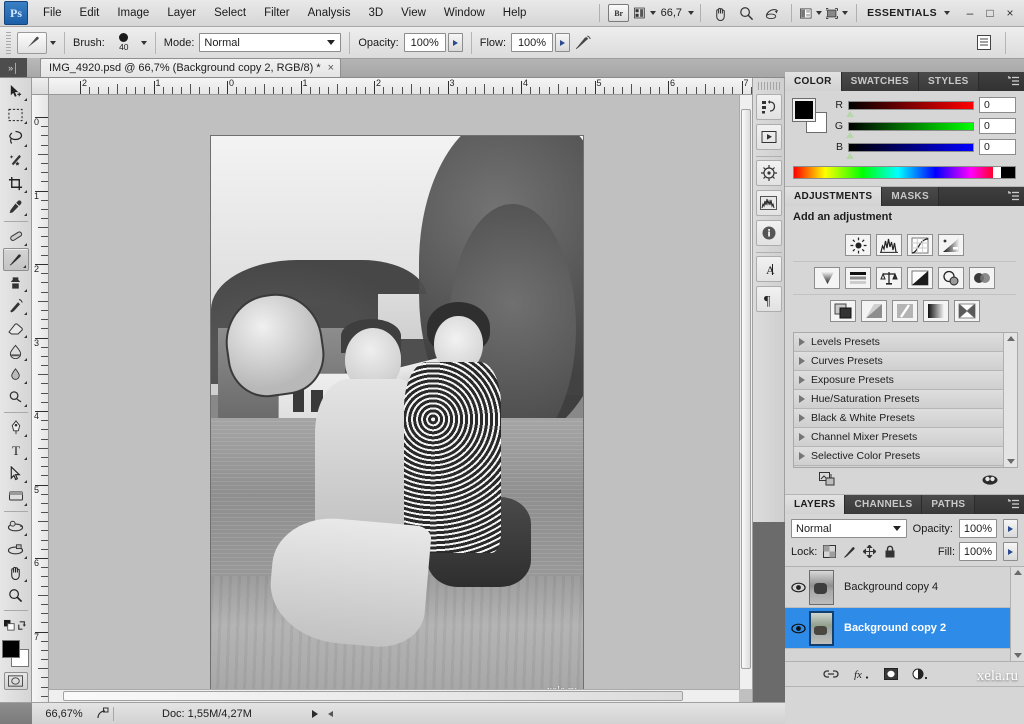 The height and width of the screenshot is (724, 1024). What do you see at coordinates (869, 551) in the screenshot?
I see `lock-position-icon` at bounding box center [869, 551].